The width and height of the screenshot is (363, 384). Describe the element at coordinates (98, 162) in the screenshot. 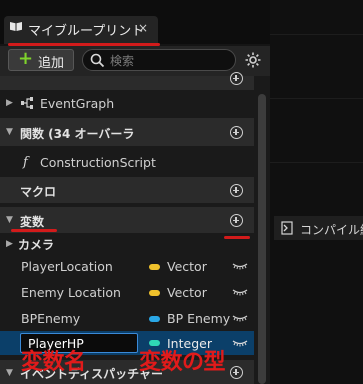

I see `construction-script-item: ConstructionScript` at that location.